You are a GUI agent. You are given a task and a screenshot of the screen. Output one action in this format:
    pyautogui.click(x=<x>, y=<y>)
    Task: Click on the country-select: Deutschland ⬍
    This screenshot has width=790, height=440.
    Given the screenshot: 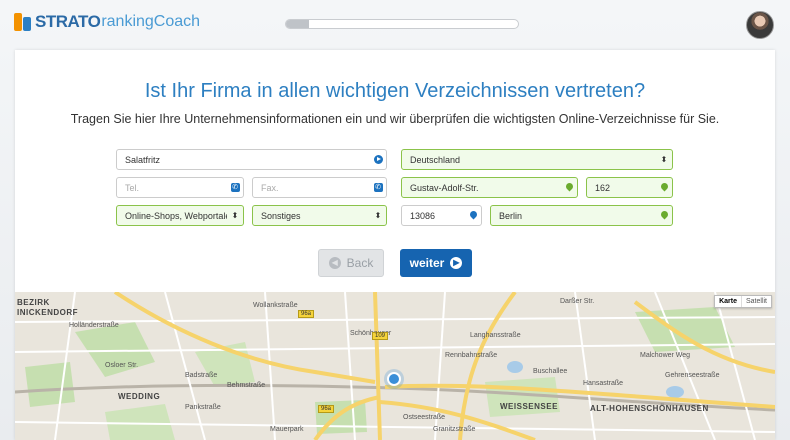 What is the action you would take?
    pyautogui.click(x=537, y=159)
    